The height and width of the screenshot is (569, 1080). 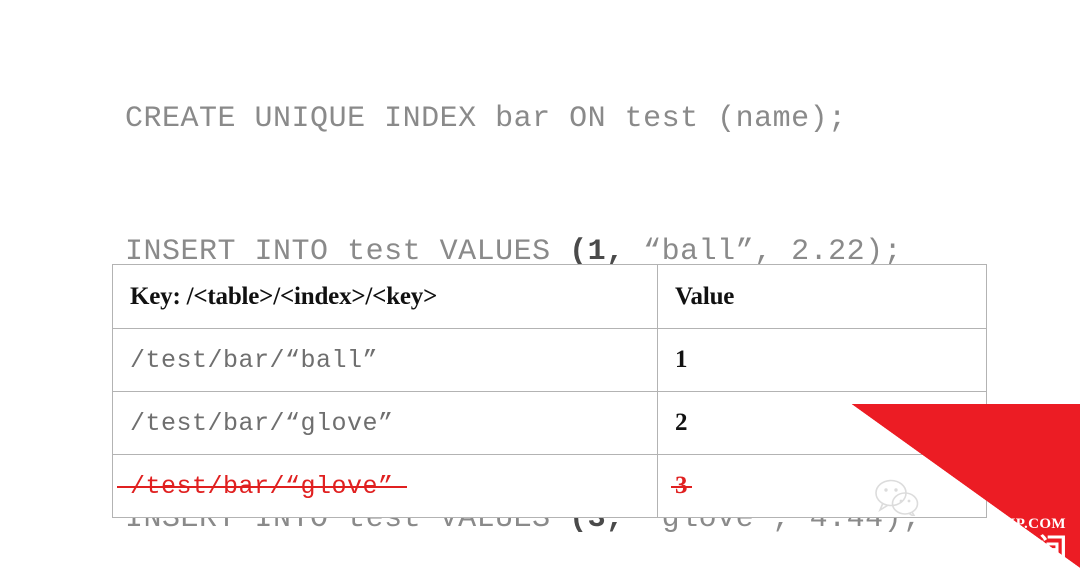 What do you see at coordinates (385, 296) in the screenshot?
I see `table-header-key: Key: /<table>/<index>/<key>` at bounding box center [385, 296].